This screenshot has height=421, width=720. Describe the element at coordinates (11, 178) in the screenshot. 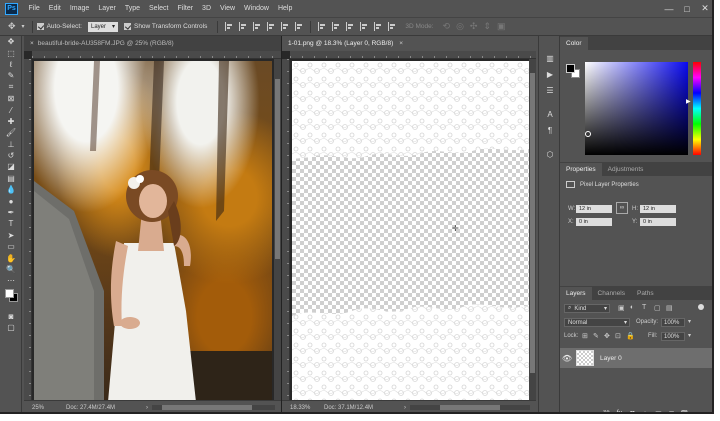

I see `gradient-tool-icon: ▤` at that location.